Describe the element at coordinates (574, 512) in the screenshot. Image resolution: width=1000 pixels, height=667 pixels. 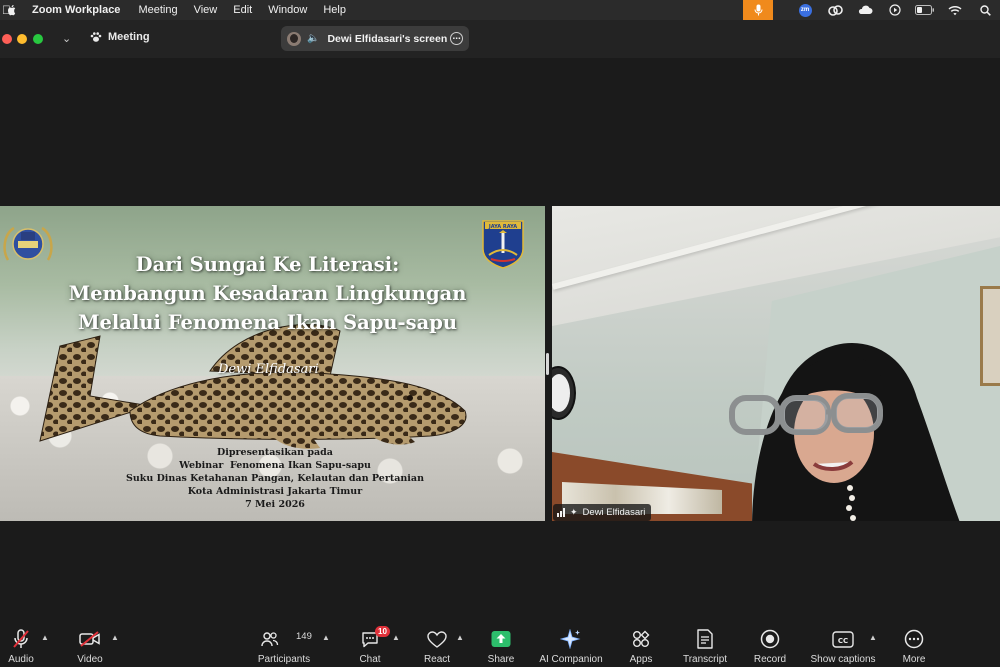
I see `pin-icon: ✦` at that location.